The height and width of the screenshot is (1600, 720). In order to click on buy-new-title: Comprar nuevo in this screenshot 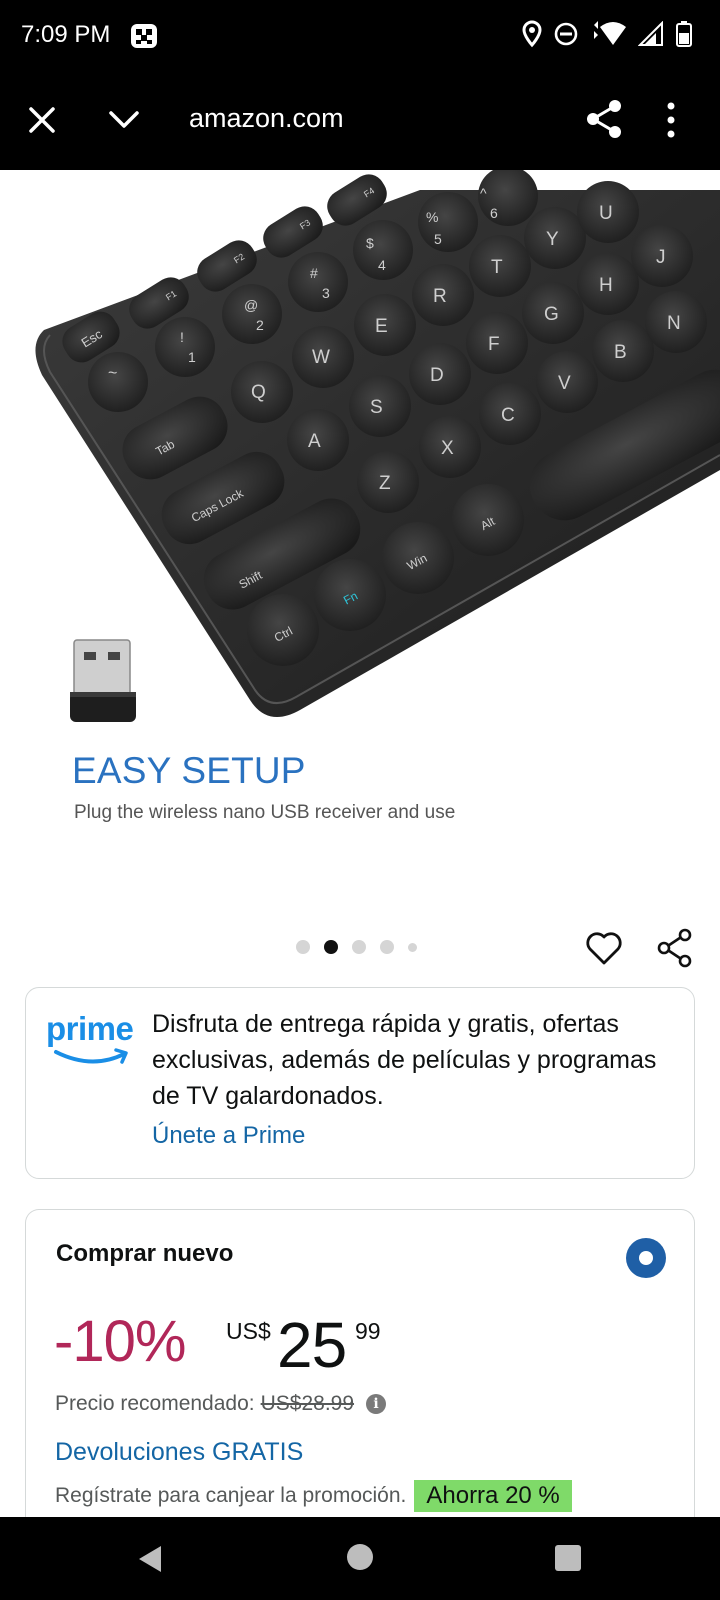, I will do `click(145, 1253)`.